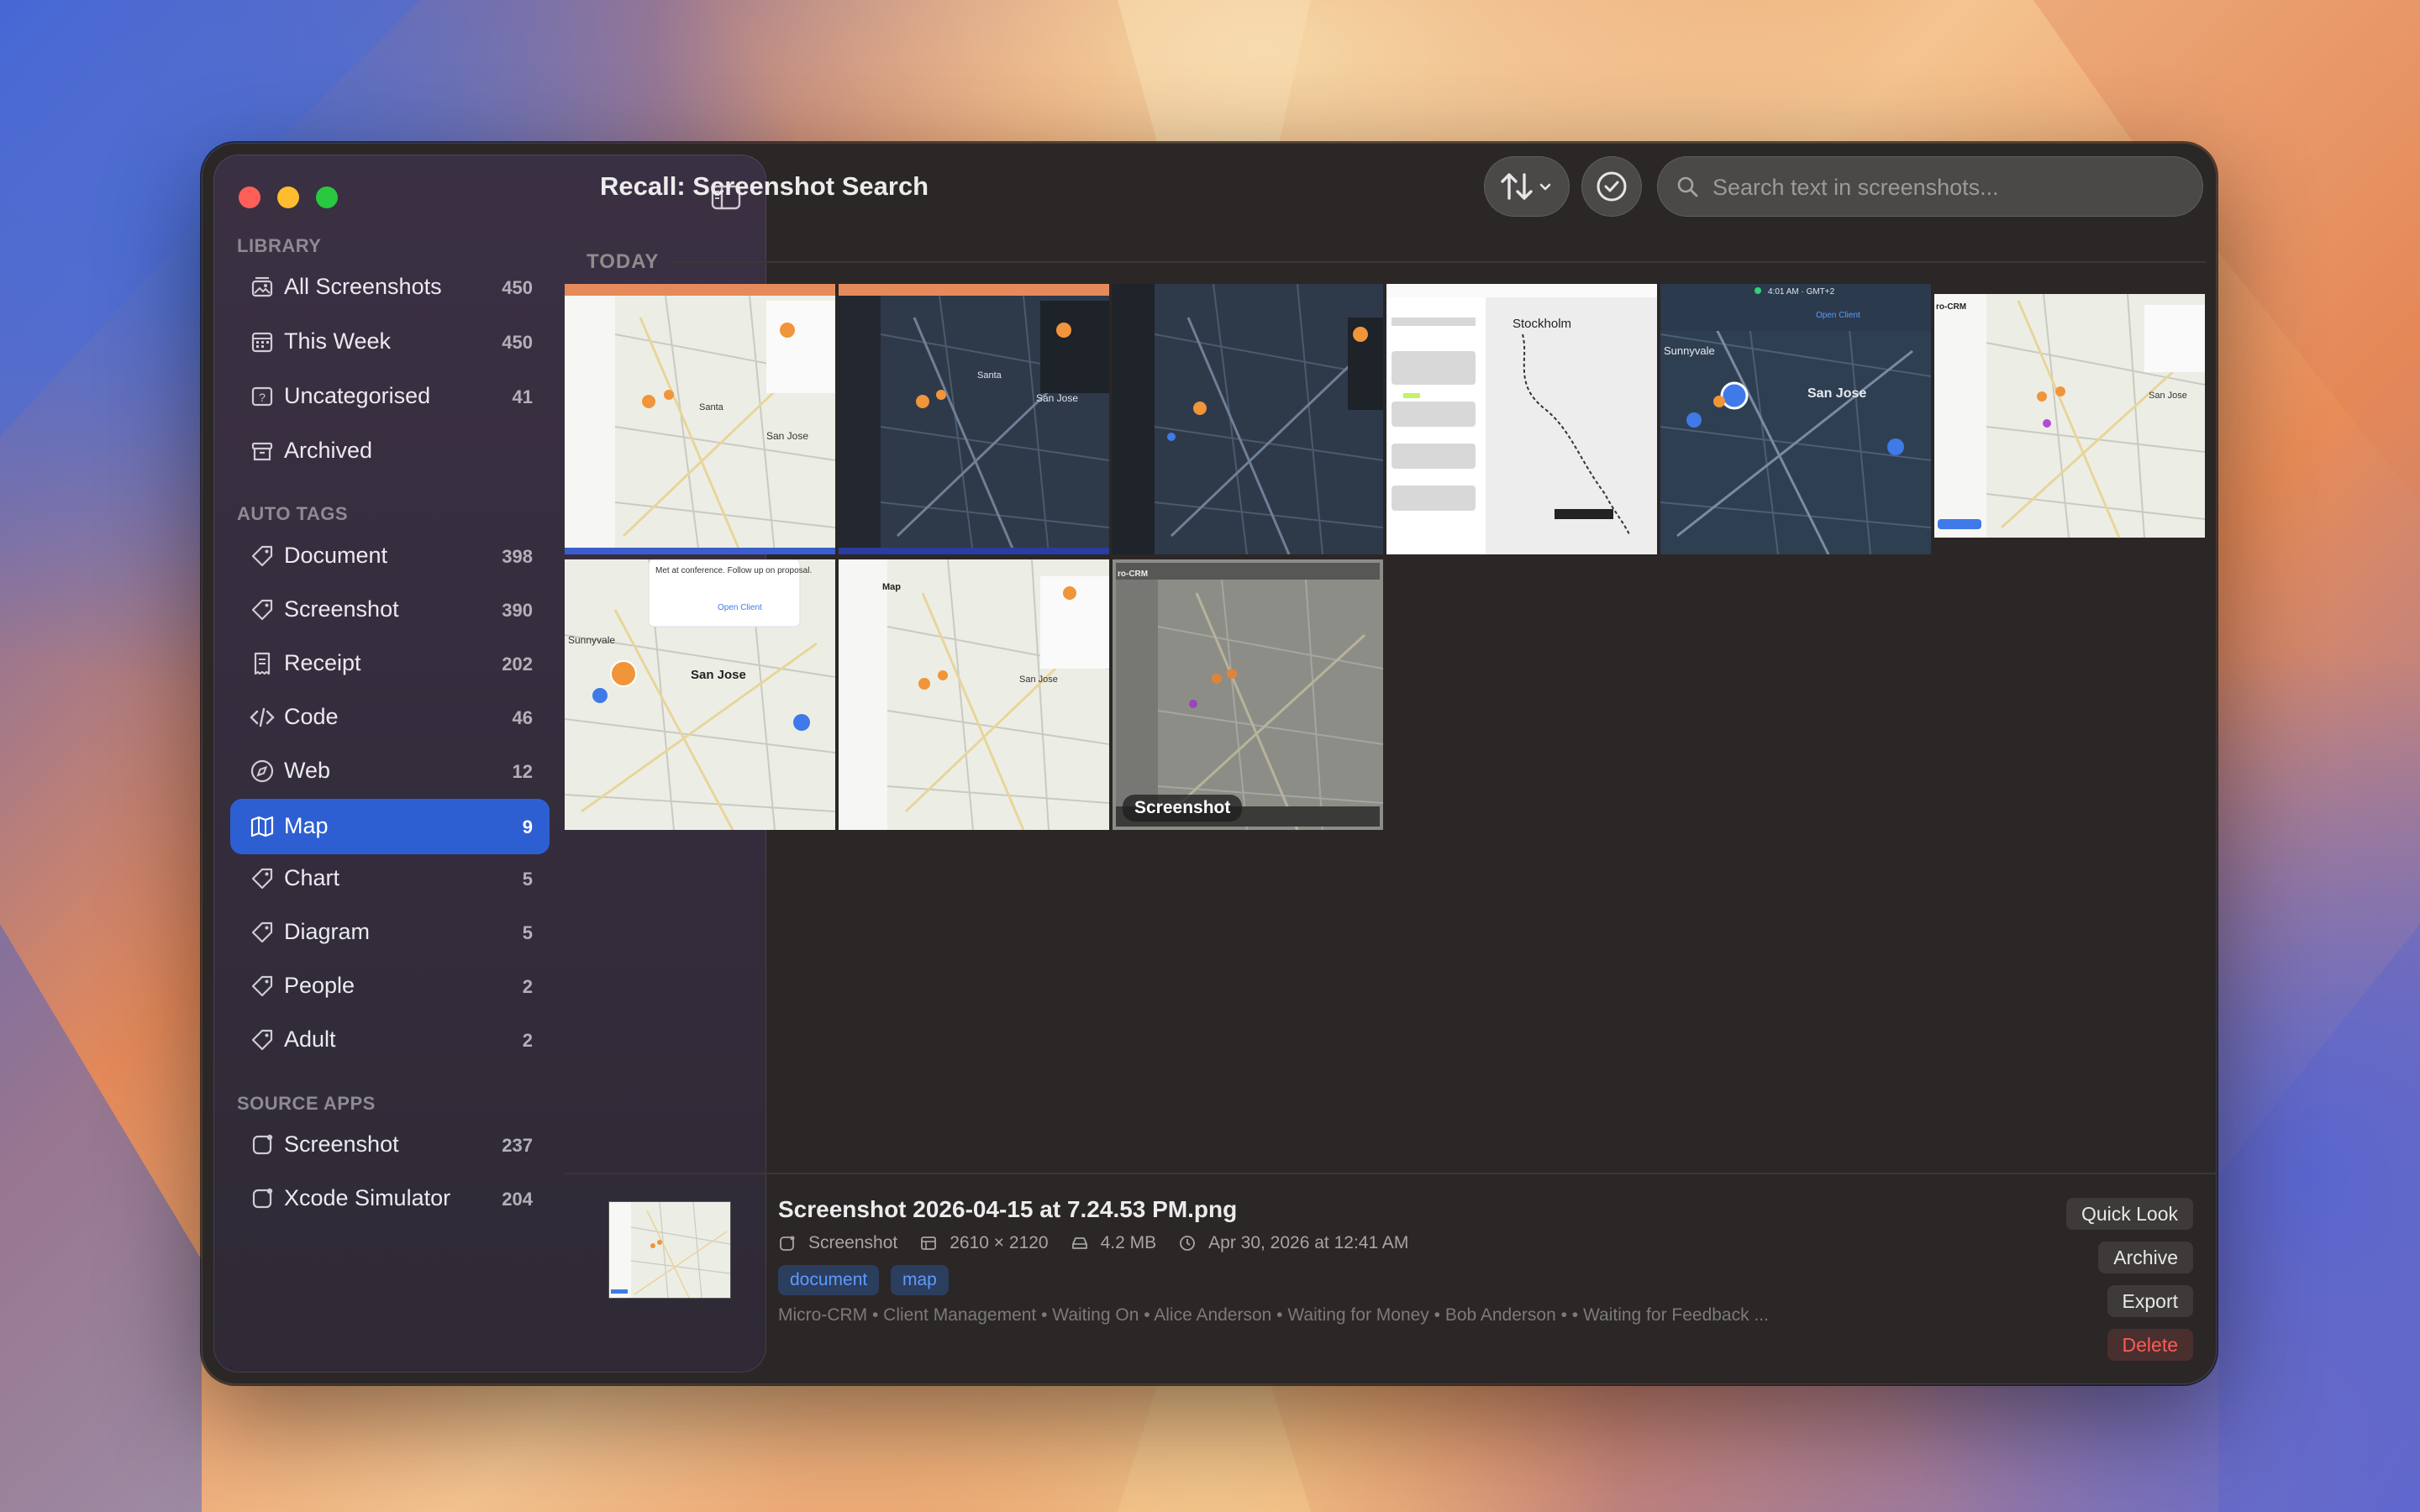  What do you see at coordinates (306, 825) in the screenshot?
I see `sidebar-item-label: Map` at bounding box center [306, 825].